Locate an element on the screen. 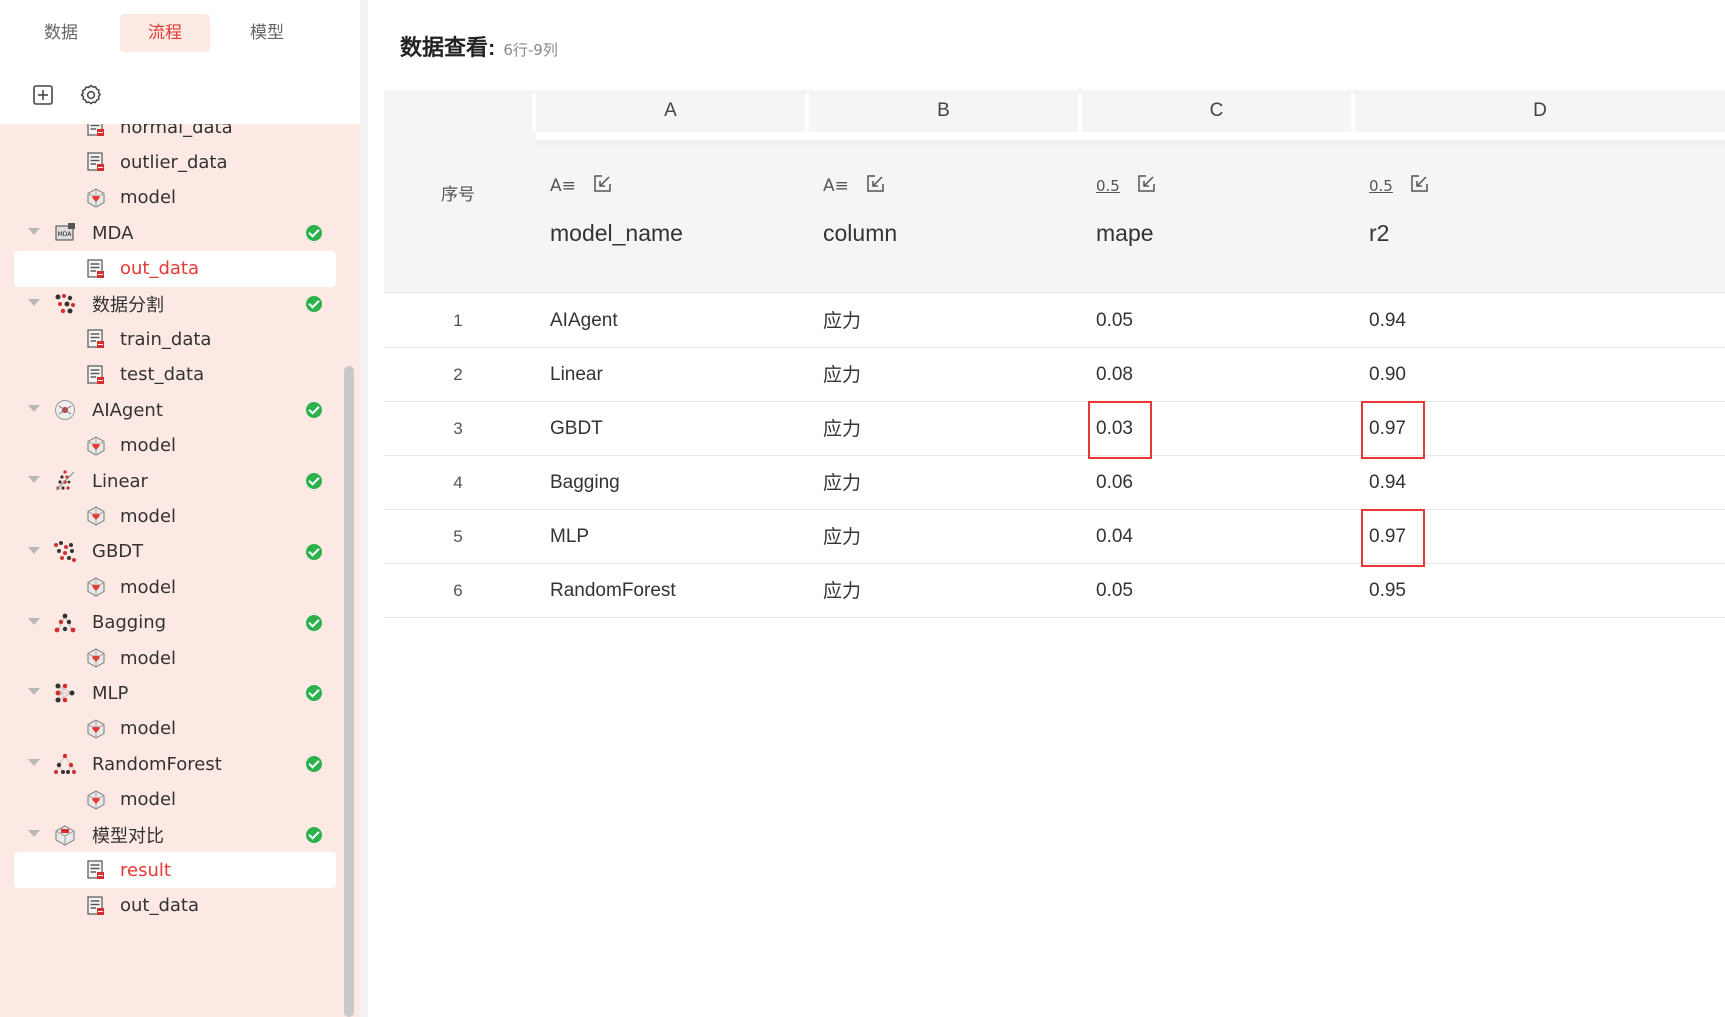 The height and width of the screenshot is (1017, 1725). table-cell-model-name: RandomForest is located at coordinates (613, 591).